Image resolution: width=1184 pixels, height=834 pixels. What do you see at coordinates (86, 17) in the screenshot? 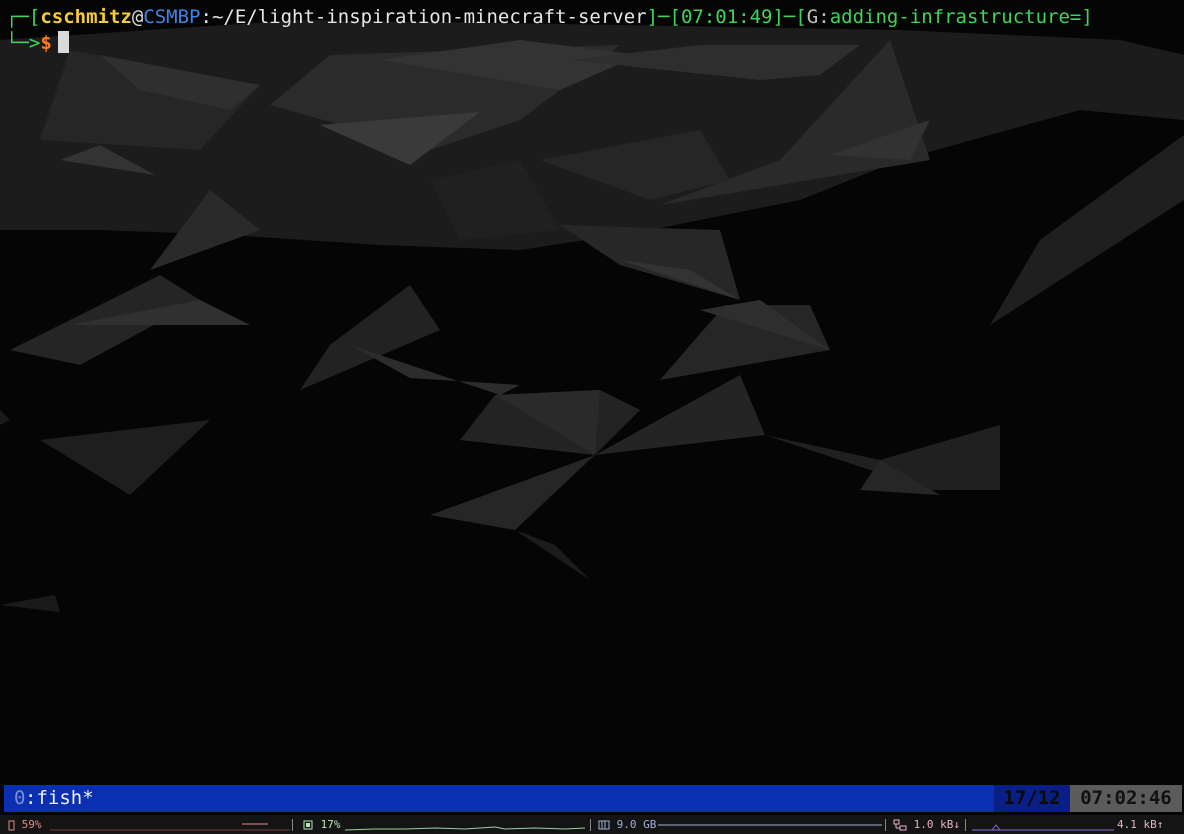
I see `prompt-user: cschmitz` at bounding box center [86, 17].